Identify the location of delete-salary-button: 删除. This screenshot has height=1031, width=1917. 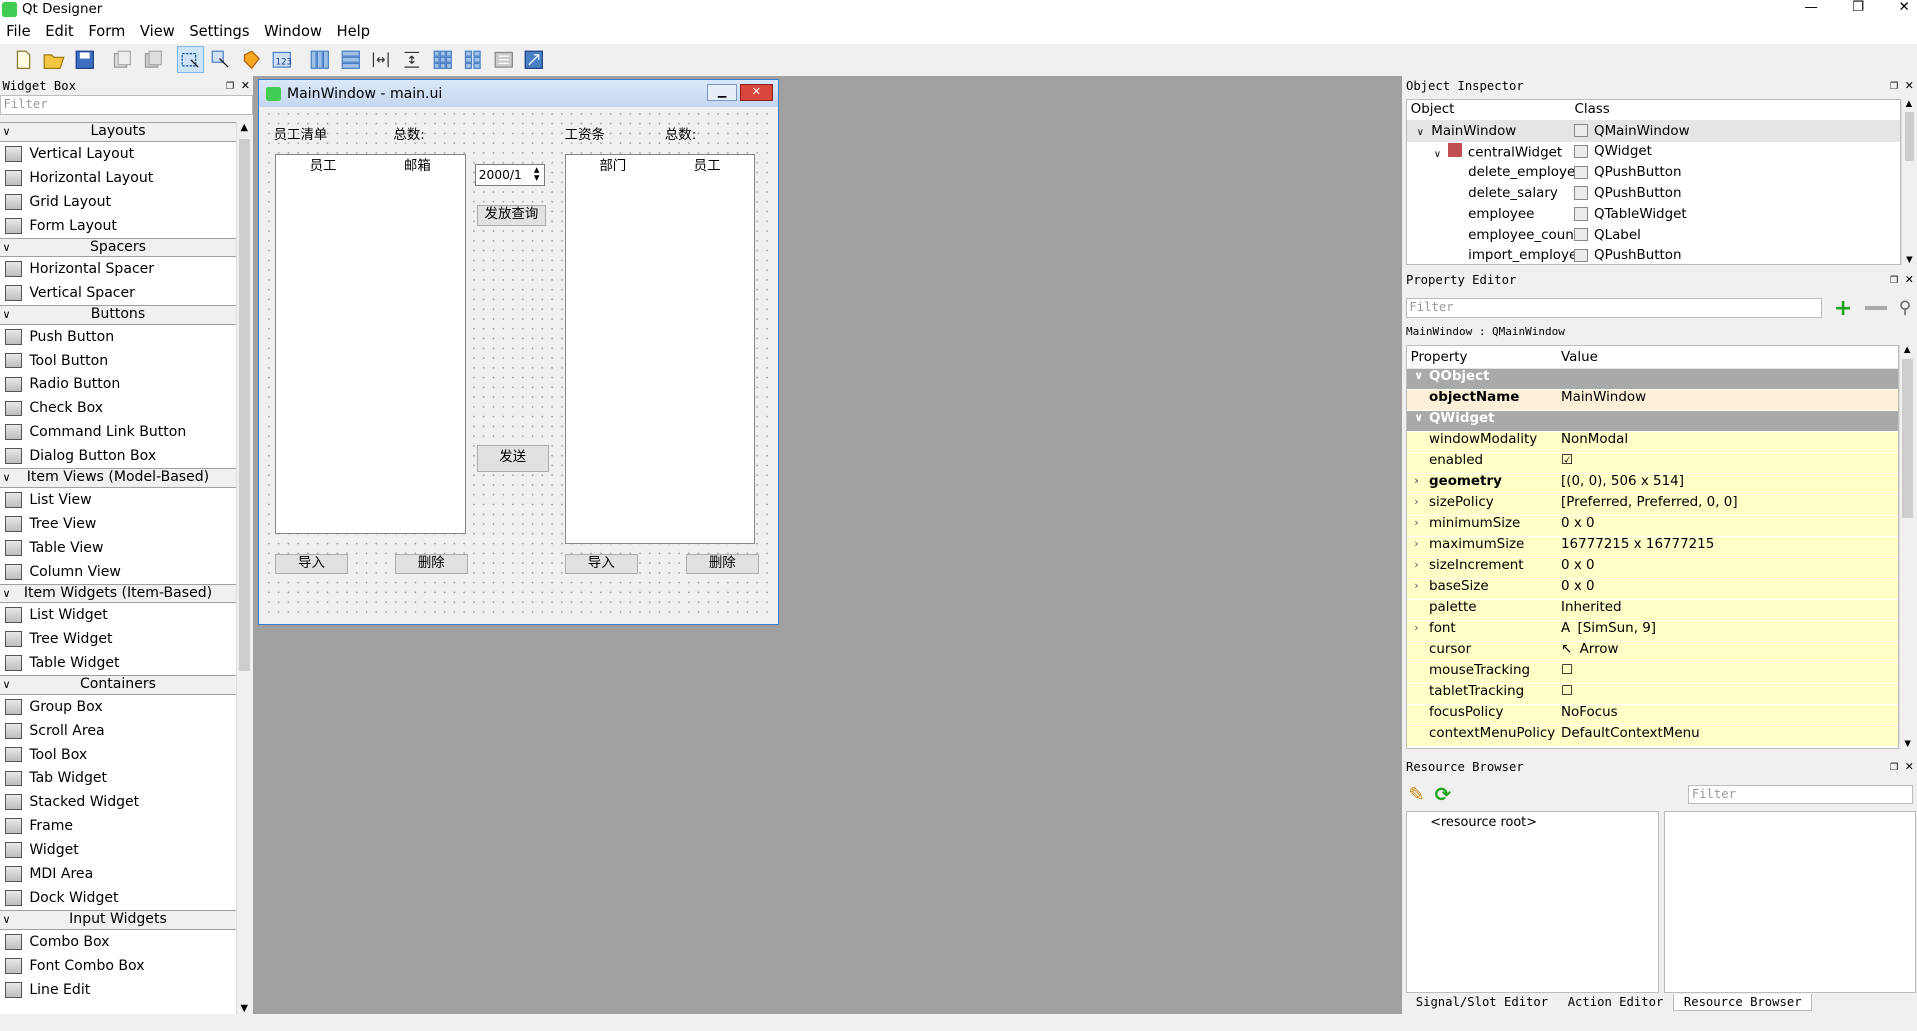
(722, 564).